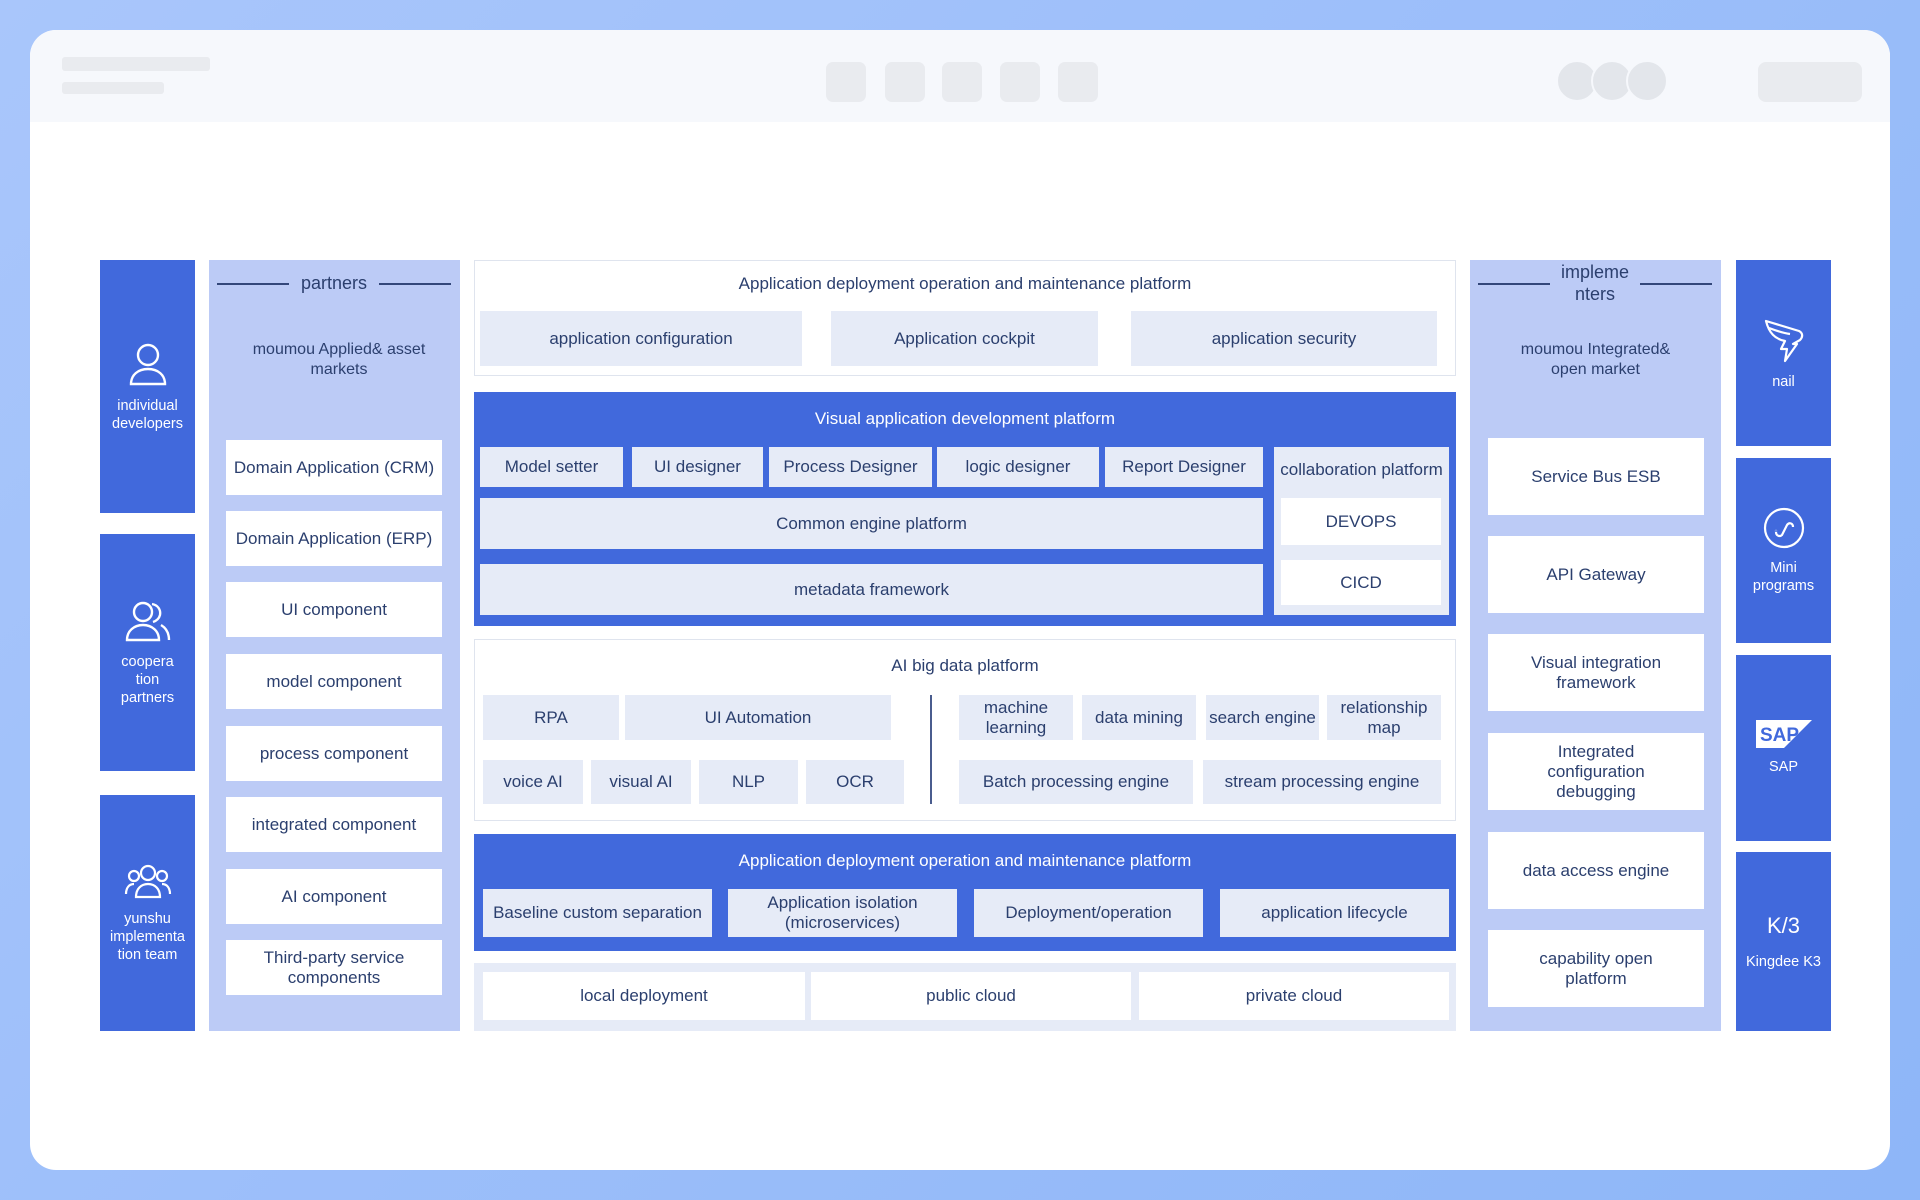  I want to click on ops-item-application-lifecycle: application lifecycle, so click(1334, 913).